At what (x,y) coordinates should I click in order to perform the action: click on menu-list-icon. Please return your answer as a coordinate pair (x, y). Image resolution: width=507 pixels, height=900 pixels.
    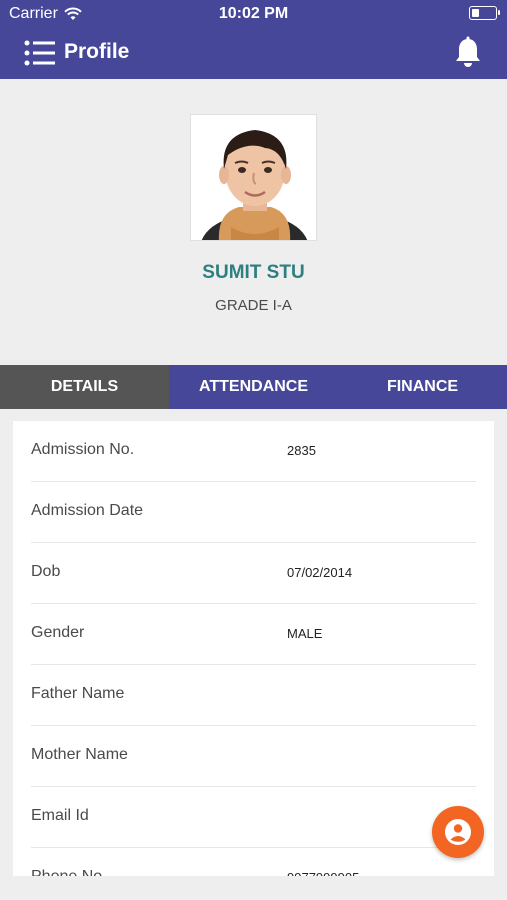
    Looking at the image, I should click on (39, 53).